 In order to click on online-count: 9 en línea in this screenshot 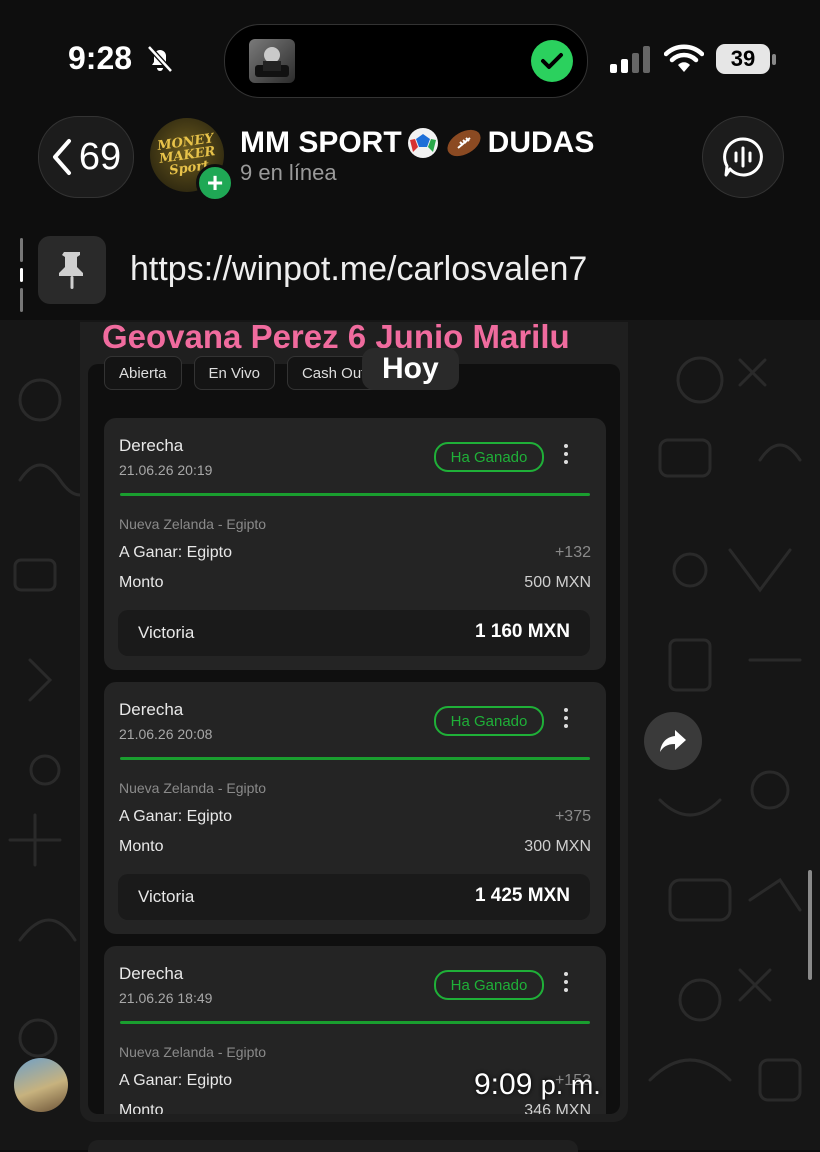, I will do `click(288, 172)`.